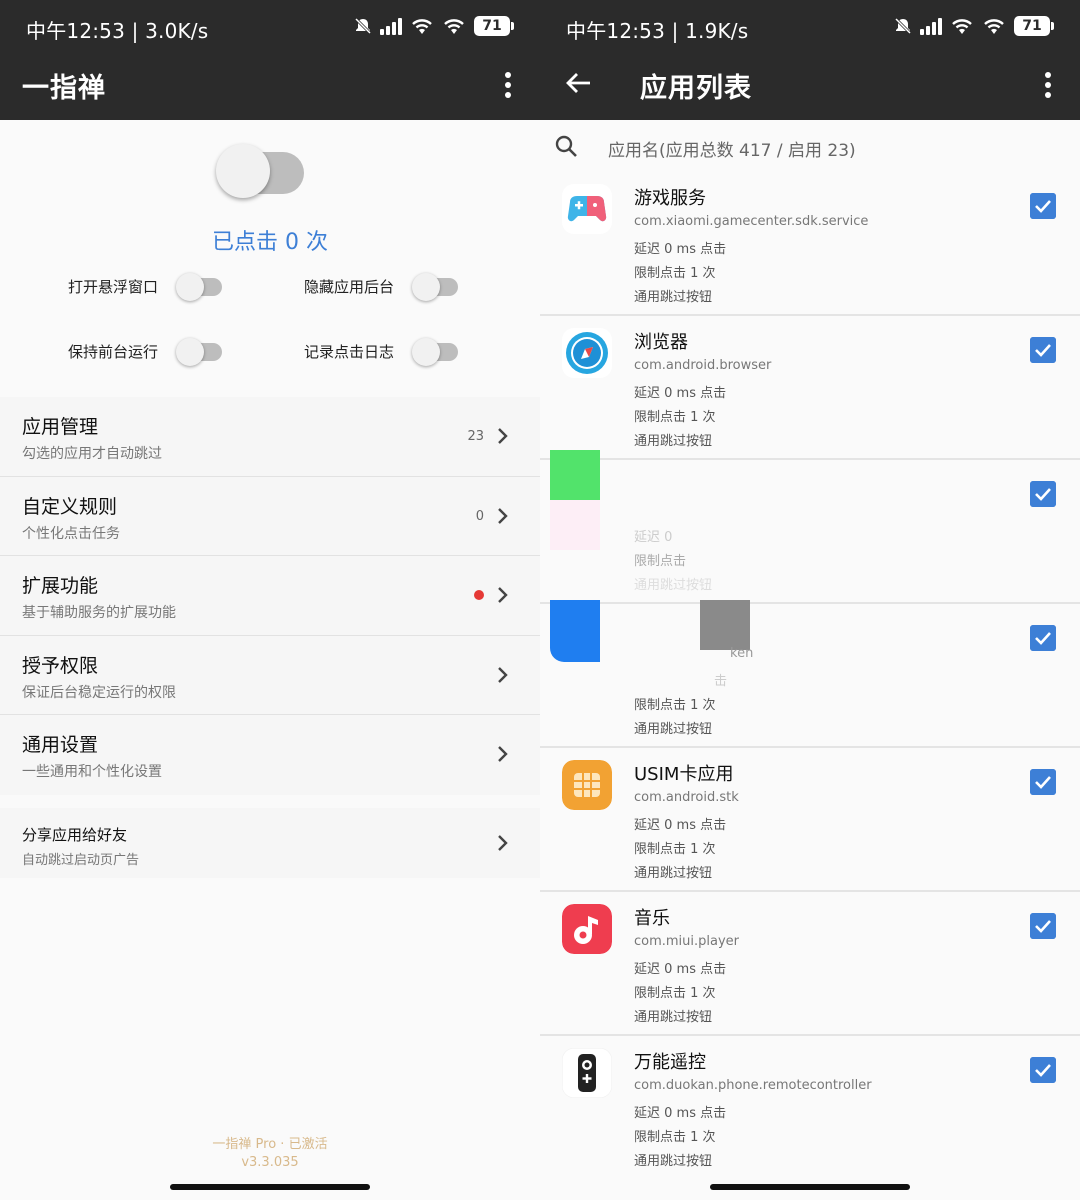  What do you see at coordinates (270, 755) in the screenshot?
I see `menu-general-settings: 通用设置 一些通用和个性化设置` at bounding box center [270, 755].